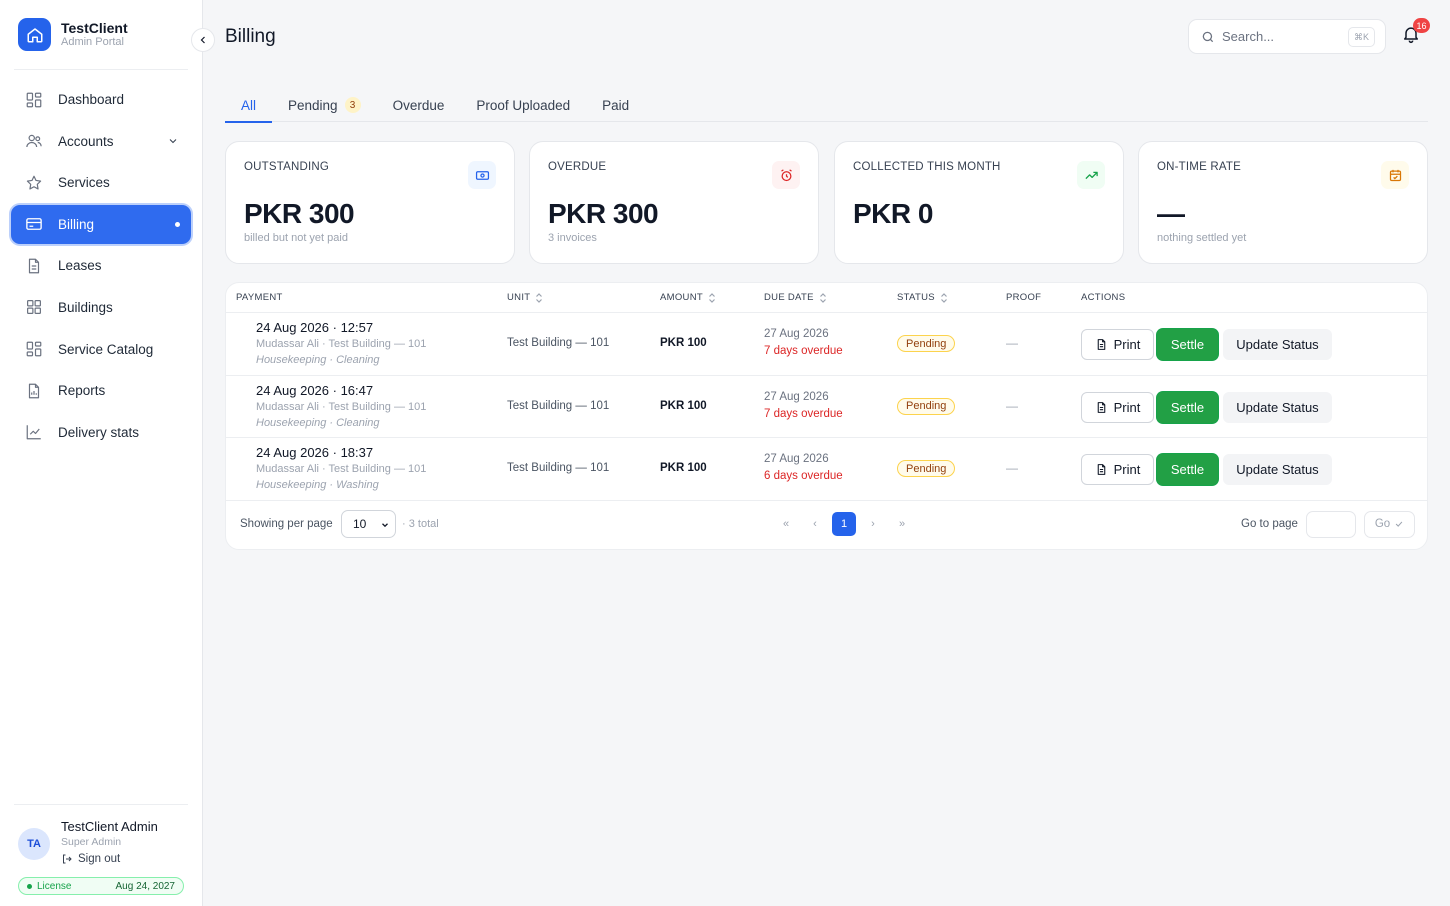  What do you see at coordinates (90, 859) in the screenshot?
I see `sign-out-button: Sign out` at bounding box center [90, 859].